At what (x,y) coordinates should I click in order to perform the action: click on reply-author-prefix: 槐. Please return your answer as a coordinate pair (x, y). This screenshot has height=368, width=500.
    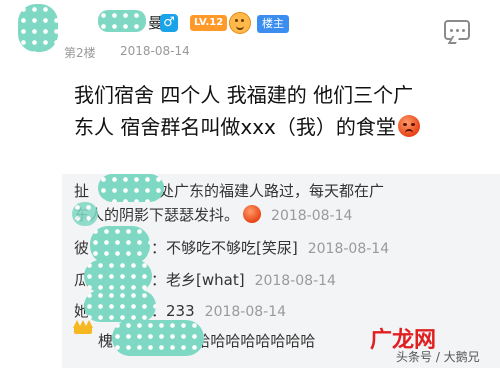
    Looking at the image, I should click on (105, 341).